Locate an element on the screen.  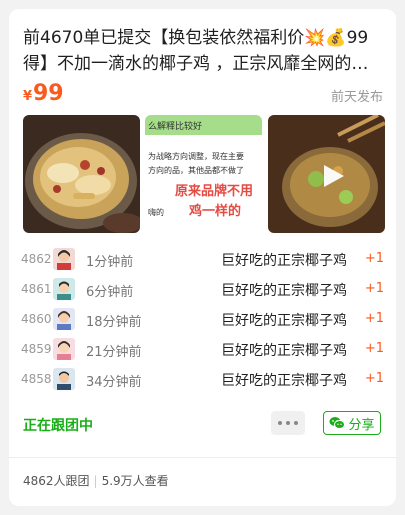
price-row: ¥ 99 前天发布 is located at coordinates (203, 95).